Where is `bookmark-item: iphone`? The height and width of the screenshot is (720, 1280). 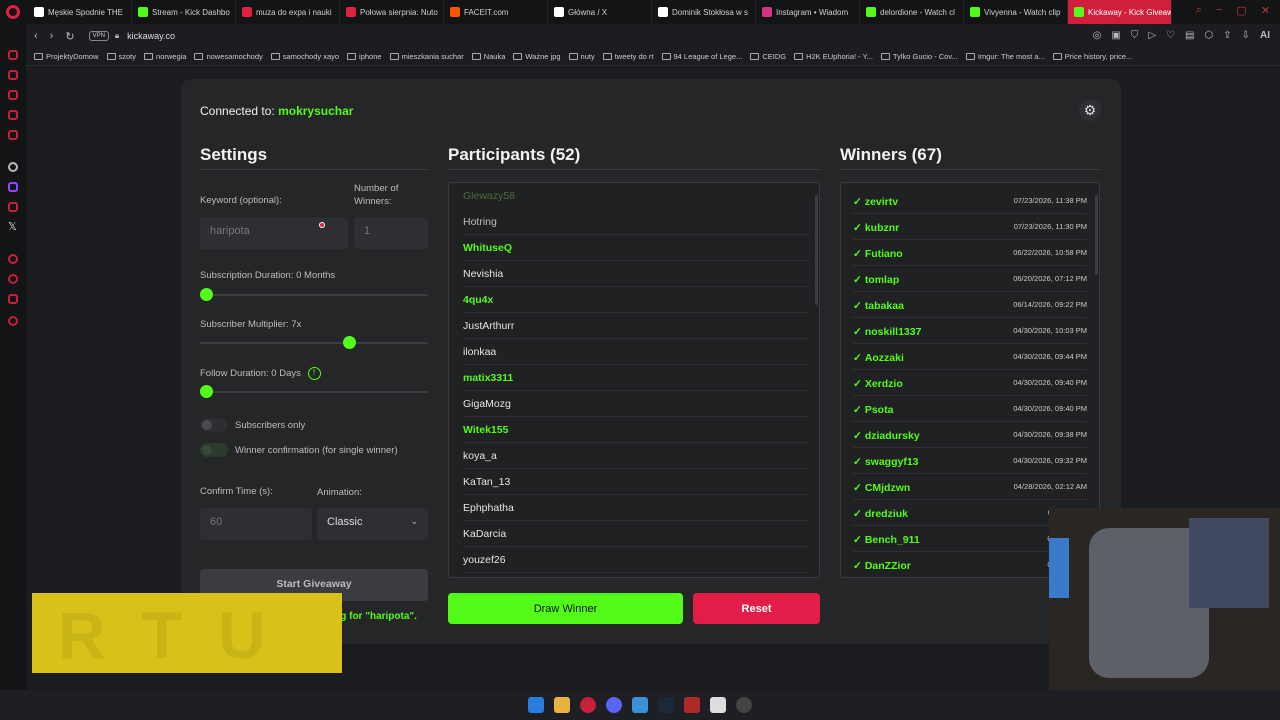 bookmark-item: iphone is located at coordinates (364, 56).